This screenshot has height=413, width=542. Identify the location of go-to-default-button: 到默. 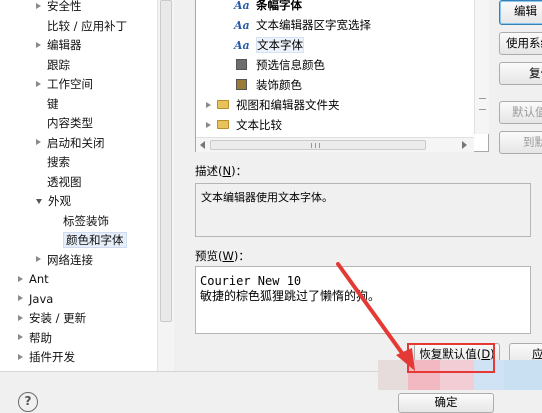
(520, 142).